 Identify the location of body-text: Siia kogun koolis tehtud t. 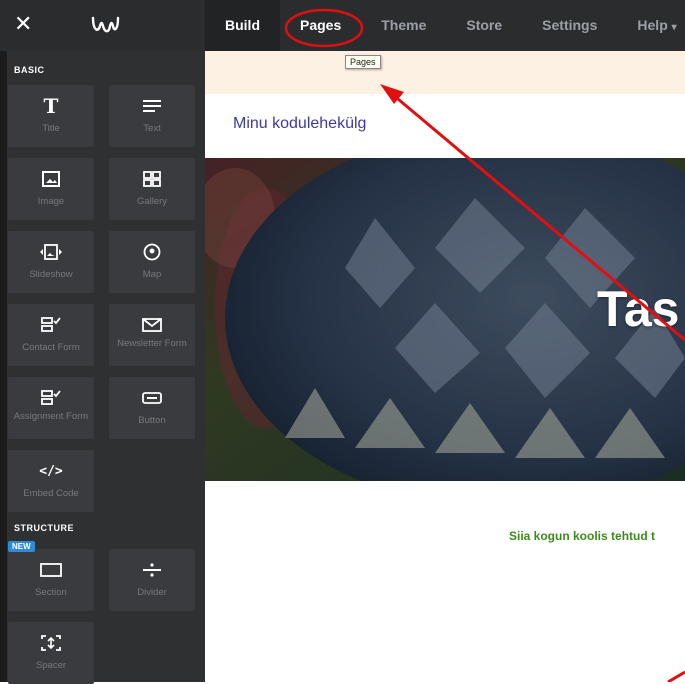
(582, 536).